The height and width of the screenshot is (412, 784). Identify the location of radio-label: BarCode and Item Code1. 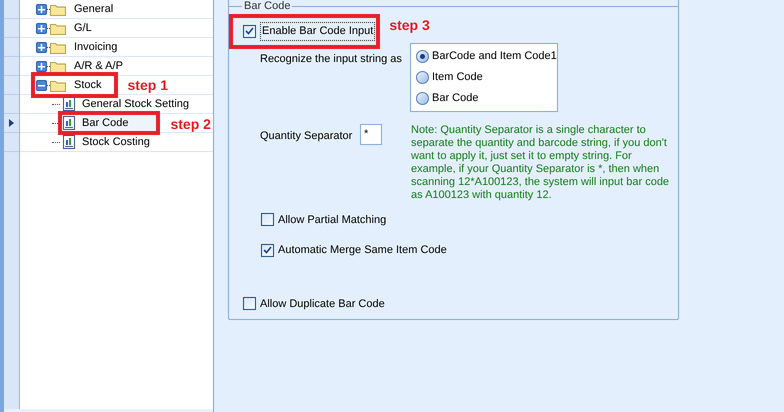
(494, 56).